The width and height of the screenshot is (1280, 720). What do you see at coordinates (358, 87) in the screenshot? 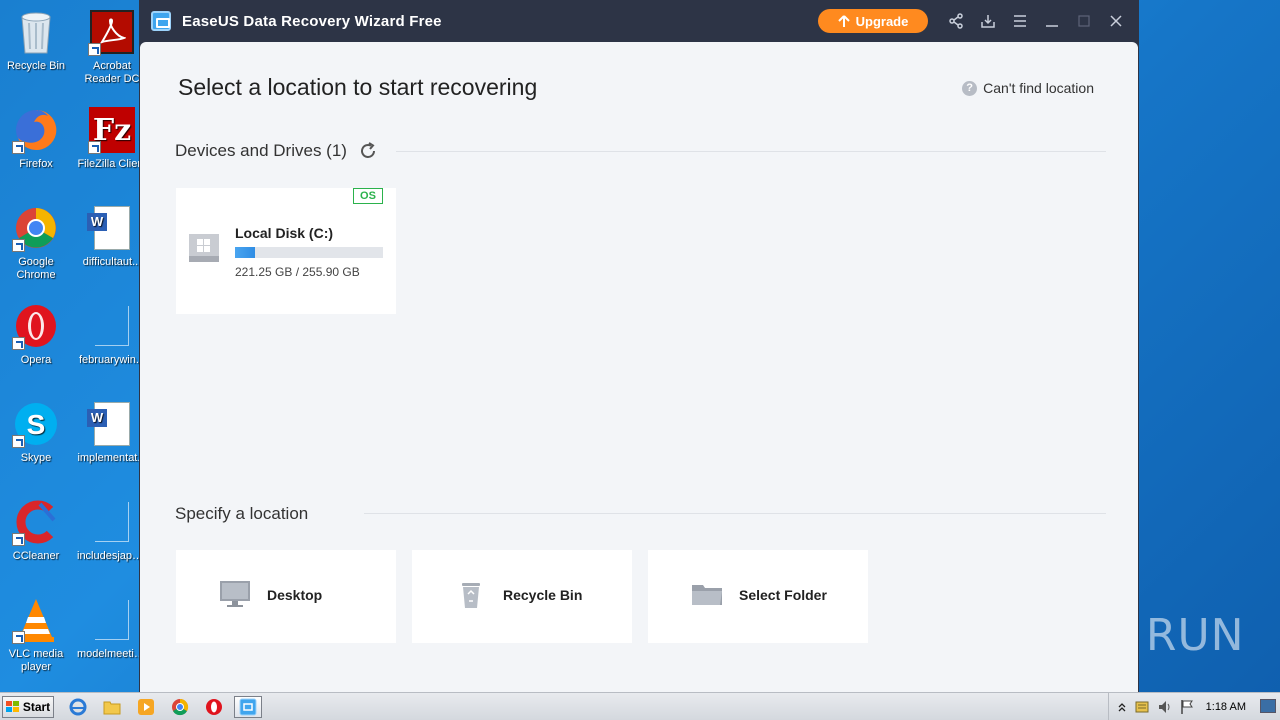
I see `page-title: Select a location to start recovering` at bounding box center [358, 87].